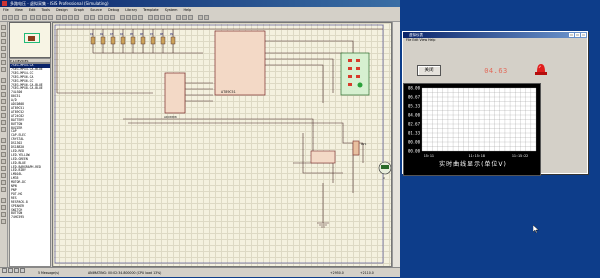 This screenshot has width=600, height=278. I want to click on copy-icon, so click(106, 17).